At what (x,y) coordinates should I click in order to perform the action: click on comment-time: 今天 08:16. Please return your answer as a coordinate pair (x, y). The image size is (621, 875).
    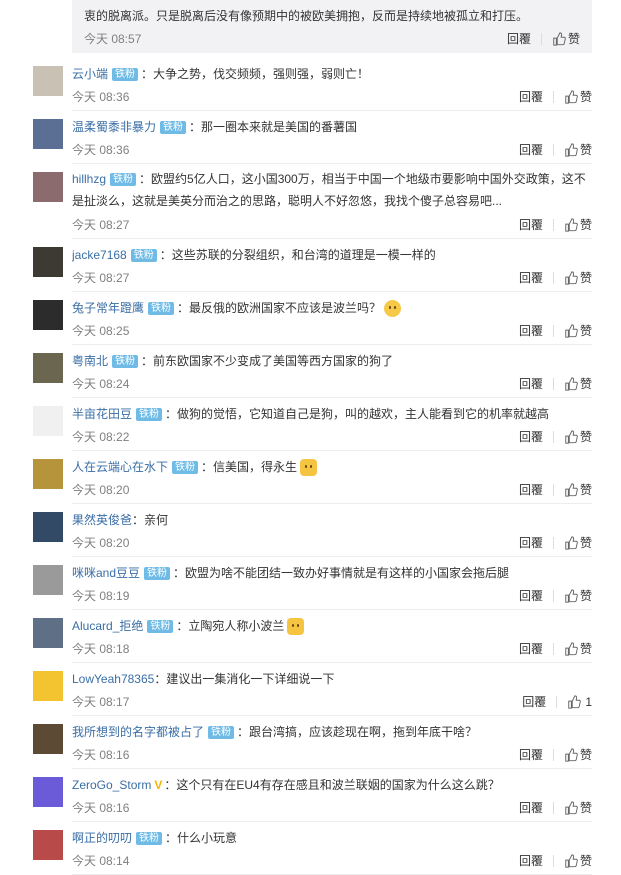
    Looking at the image, I should click on (101, 755).